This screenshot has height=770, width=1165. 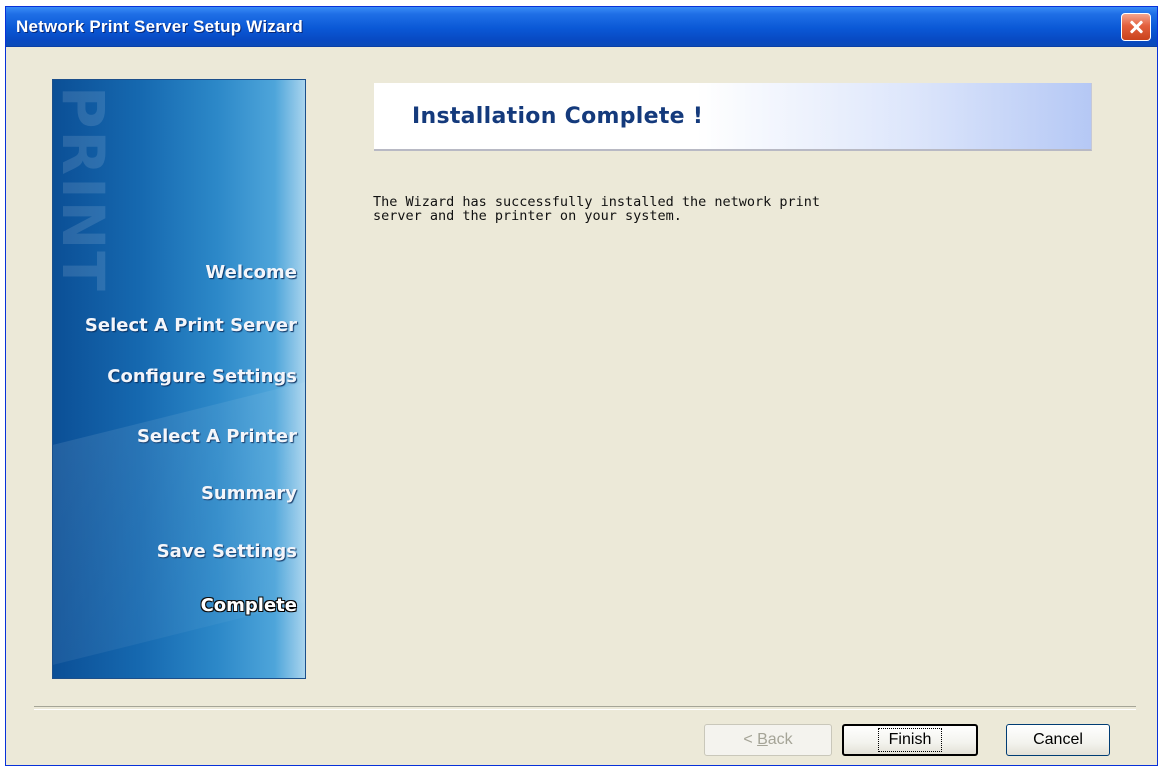 I want to click on finish-button-label: Finish, so click(x=910, y=740).